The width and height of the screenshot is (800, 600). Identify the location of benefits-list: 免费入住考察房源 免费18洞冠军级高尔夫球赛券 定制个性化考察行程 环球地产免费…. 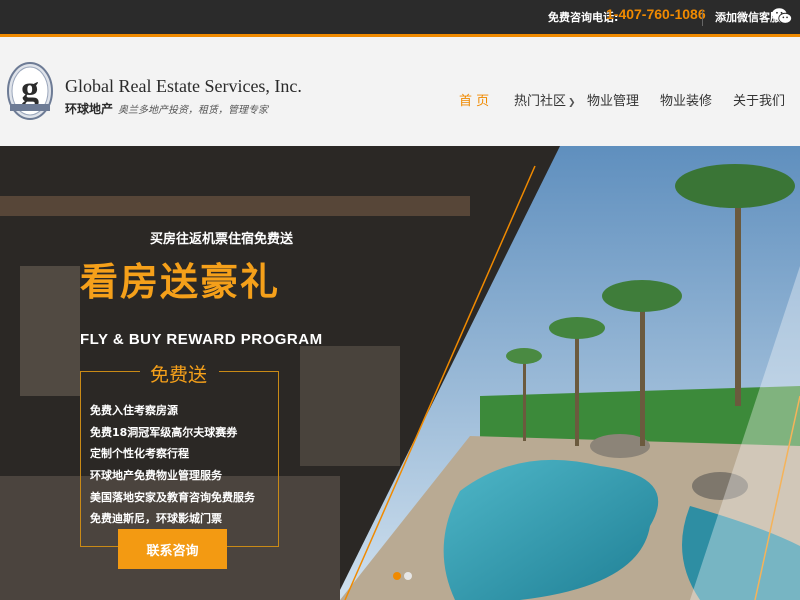
(172, 465).